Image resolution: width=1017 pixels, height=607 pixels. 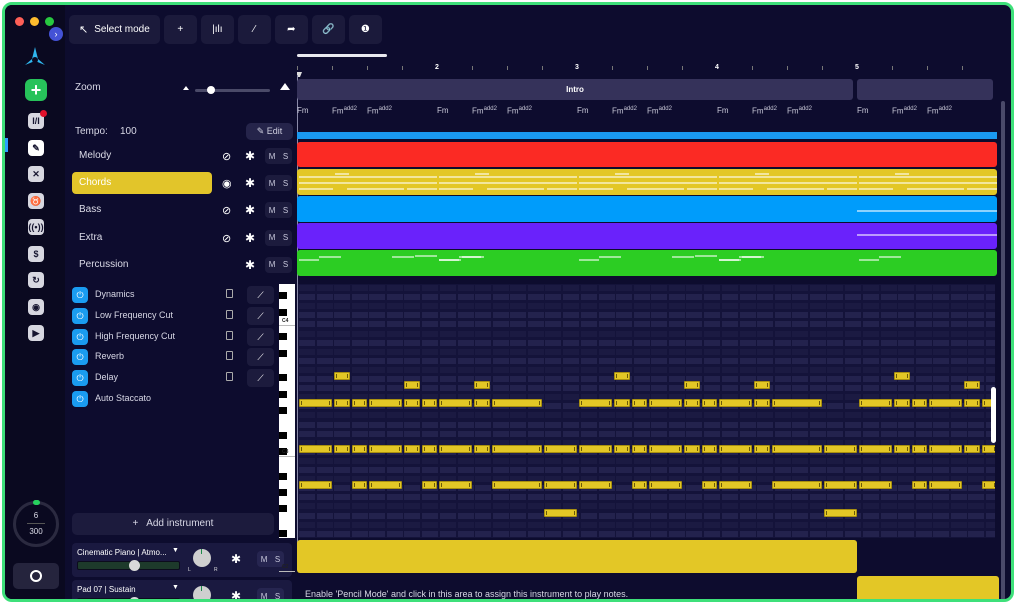 What do you see at coordinates (36, 227) in the screenshot?
I see `rail-item-broadcast: ((•))` at bounding box center [36, 227].